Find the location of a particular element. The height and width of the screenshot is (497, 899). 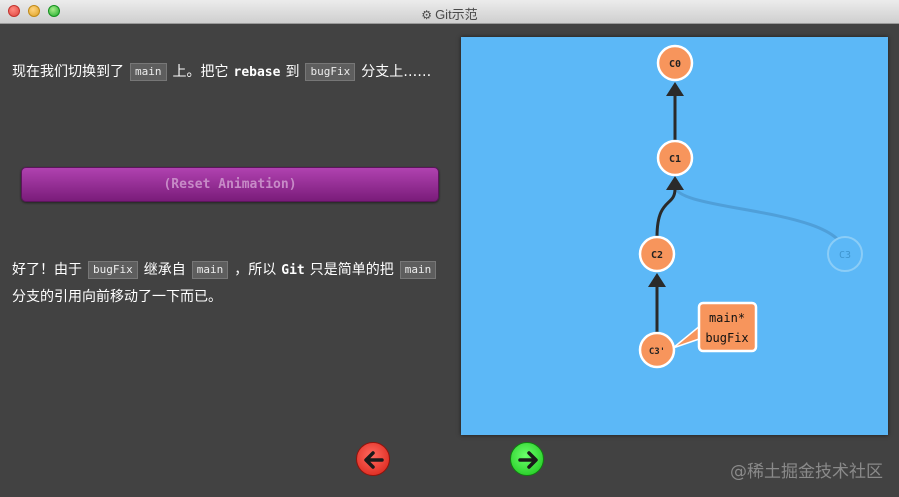

arrow-right-icon is located at coordinates (528, 460).